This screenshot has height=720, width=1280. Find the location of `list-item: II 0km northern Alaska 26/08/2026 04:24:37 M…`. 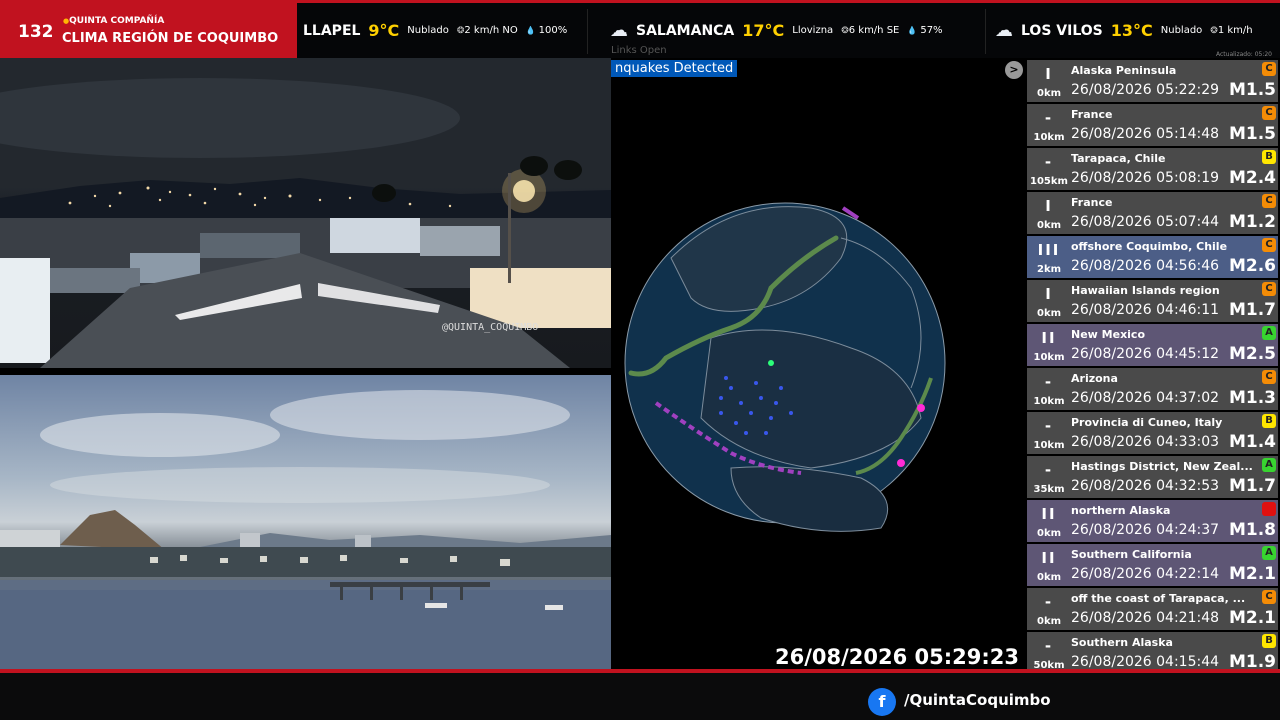

list-item: II 0km northern Alaska 26/08/2026 04:24:37 M… is located at coordinates (1152, 521).